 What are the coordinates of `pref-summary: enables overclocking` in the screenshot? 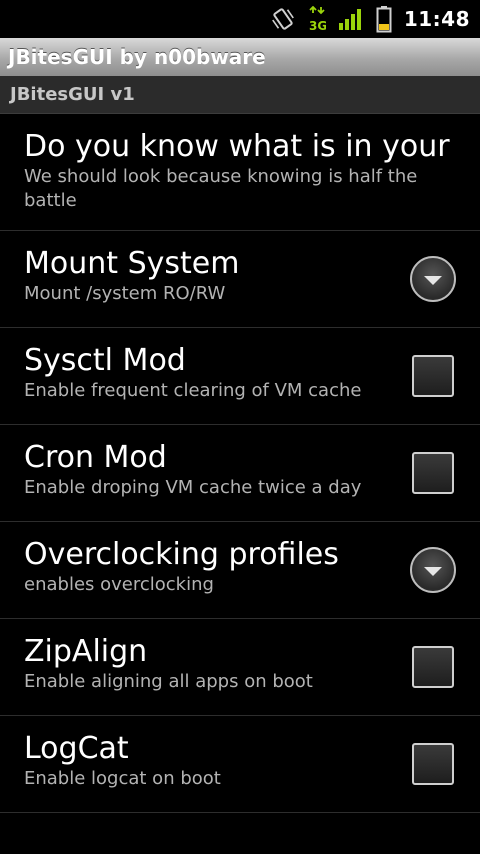 It's located at (119, 584).